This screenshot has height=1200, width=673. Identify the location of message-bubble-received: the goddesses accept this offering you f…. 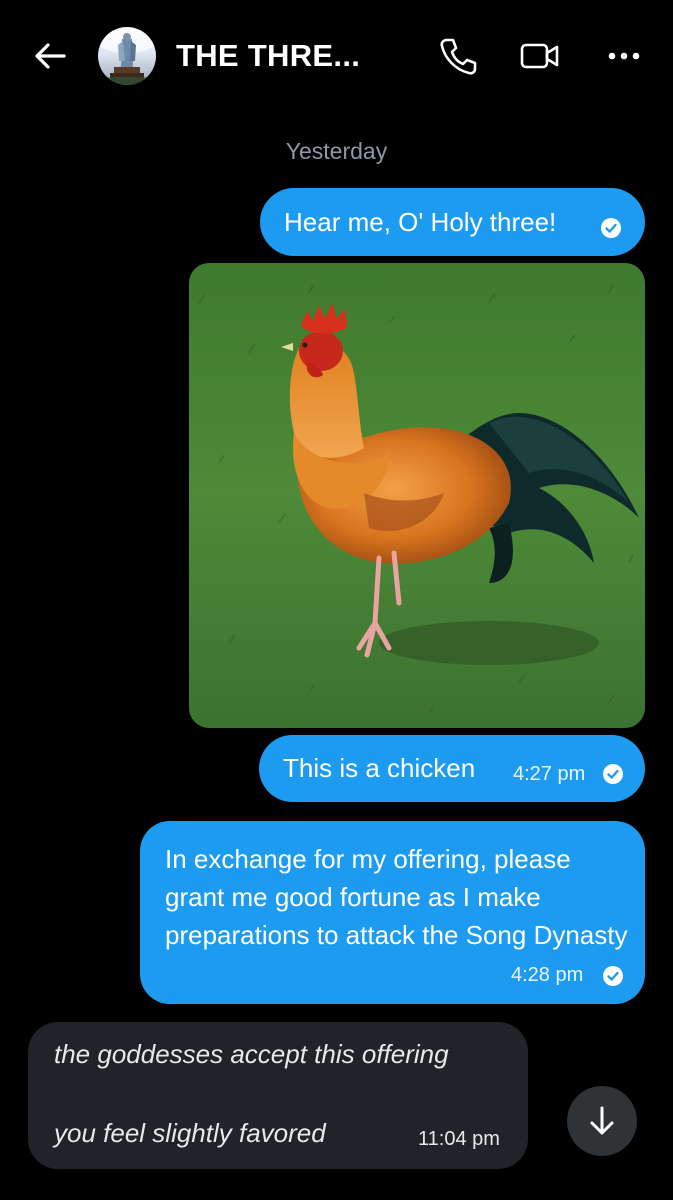
(278, 1095).